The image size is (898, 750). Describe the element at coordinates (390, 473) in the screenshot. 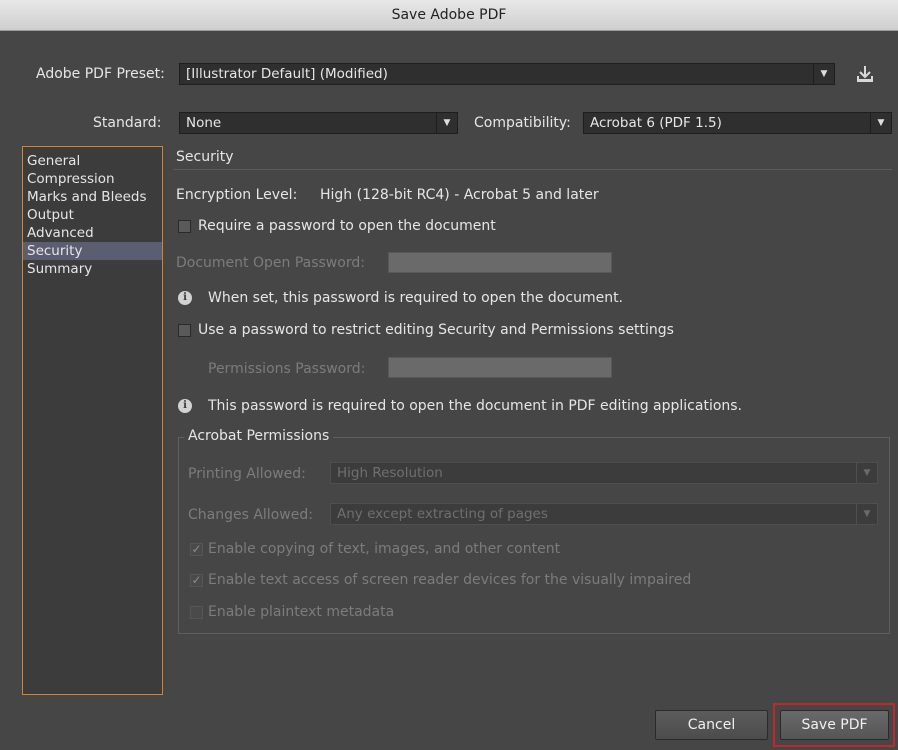

I see `printing-allowed-value: High Resolution` at that location.